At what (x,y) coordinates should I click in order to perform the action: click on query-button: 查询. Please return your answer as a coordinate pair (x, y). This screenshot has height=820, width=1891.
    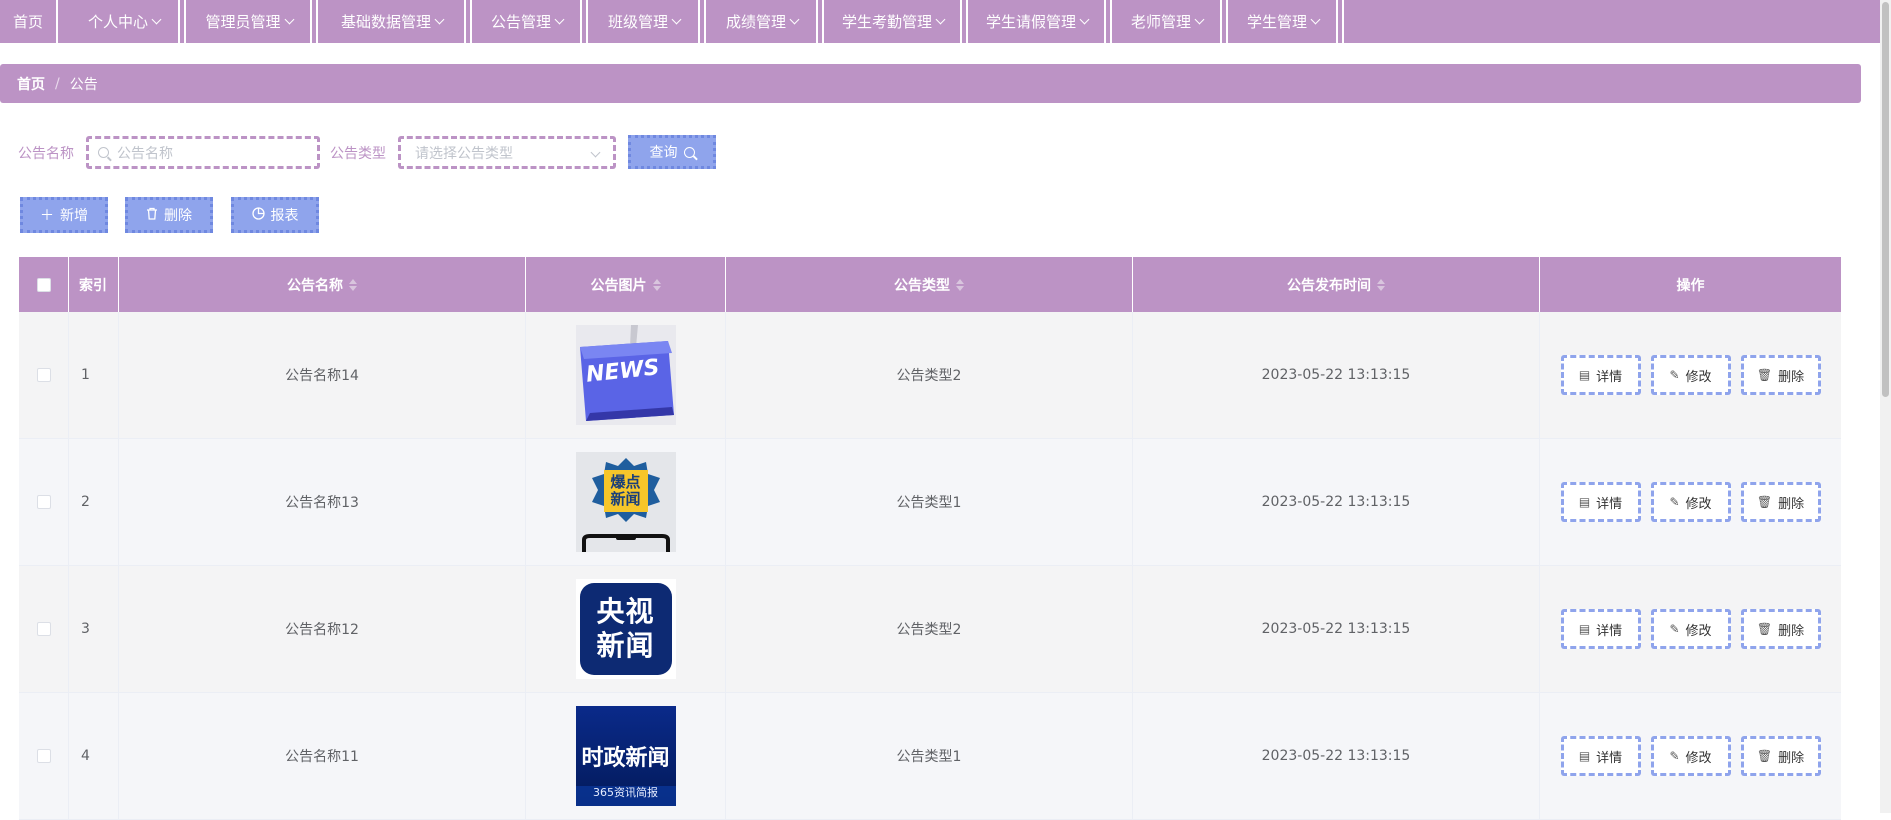
    Looking at the image, I should click on (672, 152).